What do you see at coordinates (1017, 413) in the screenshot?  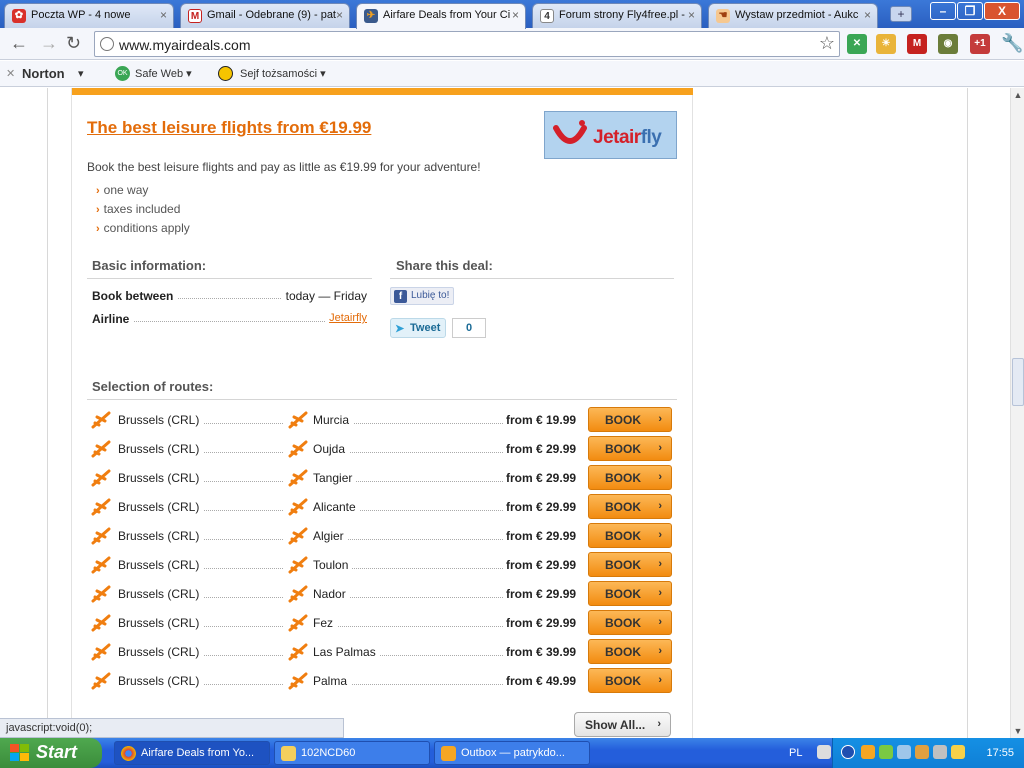 I see `vertical-scrollbar: ▲ ▼` at bounding box center [1017, 413].